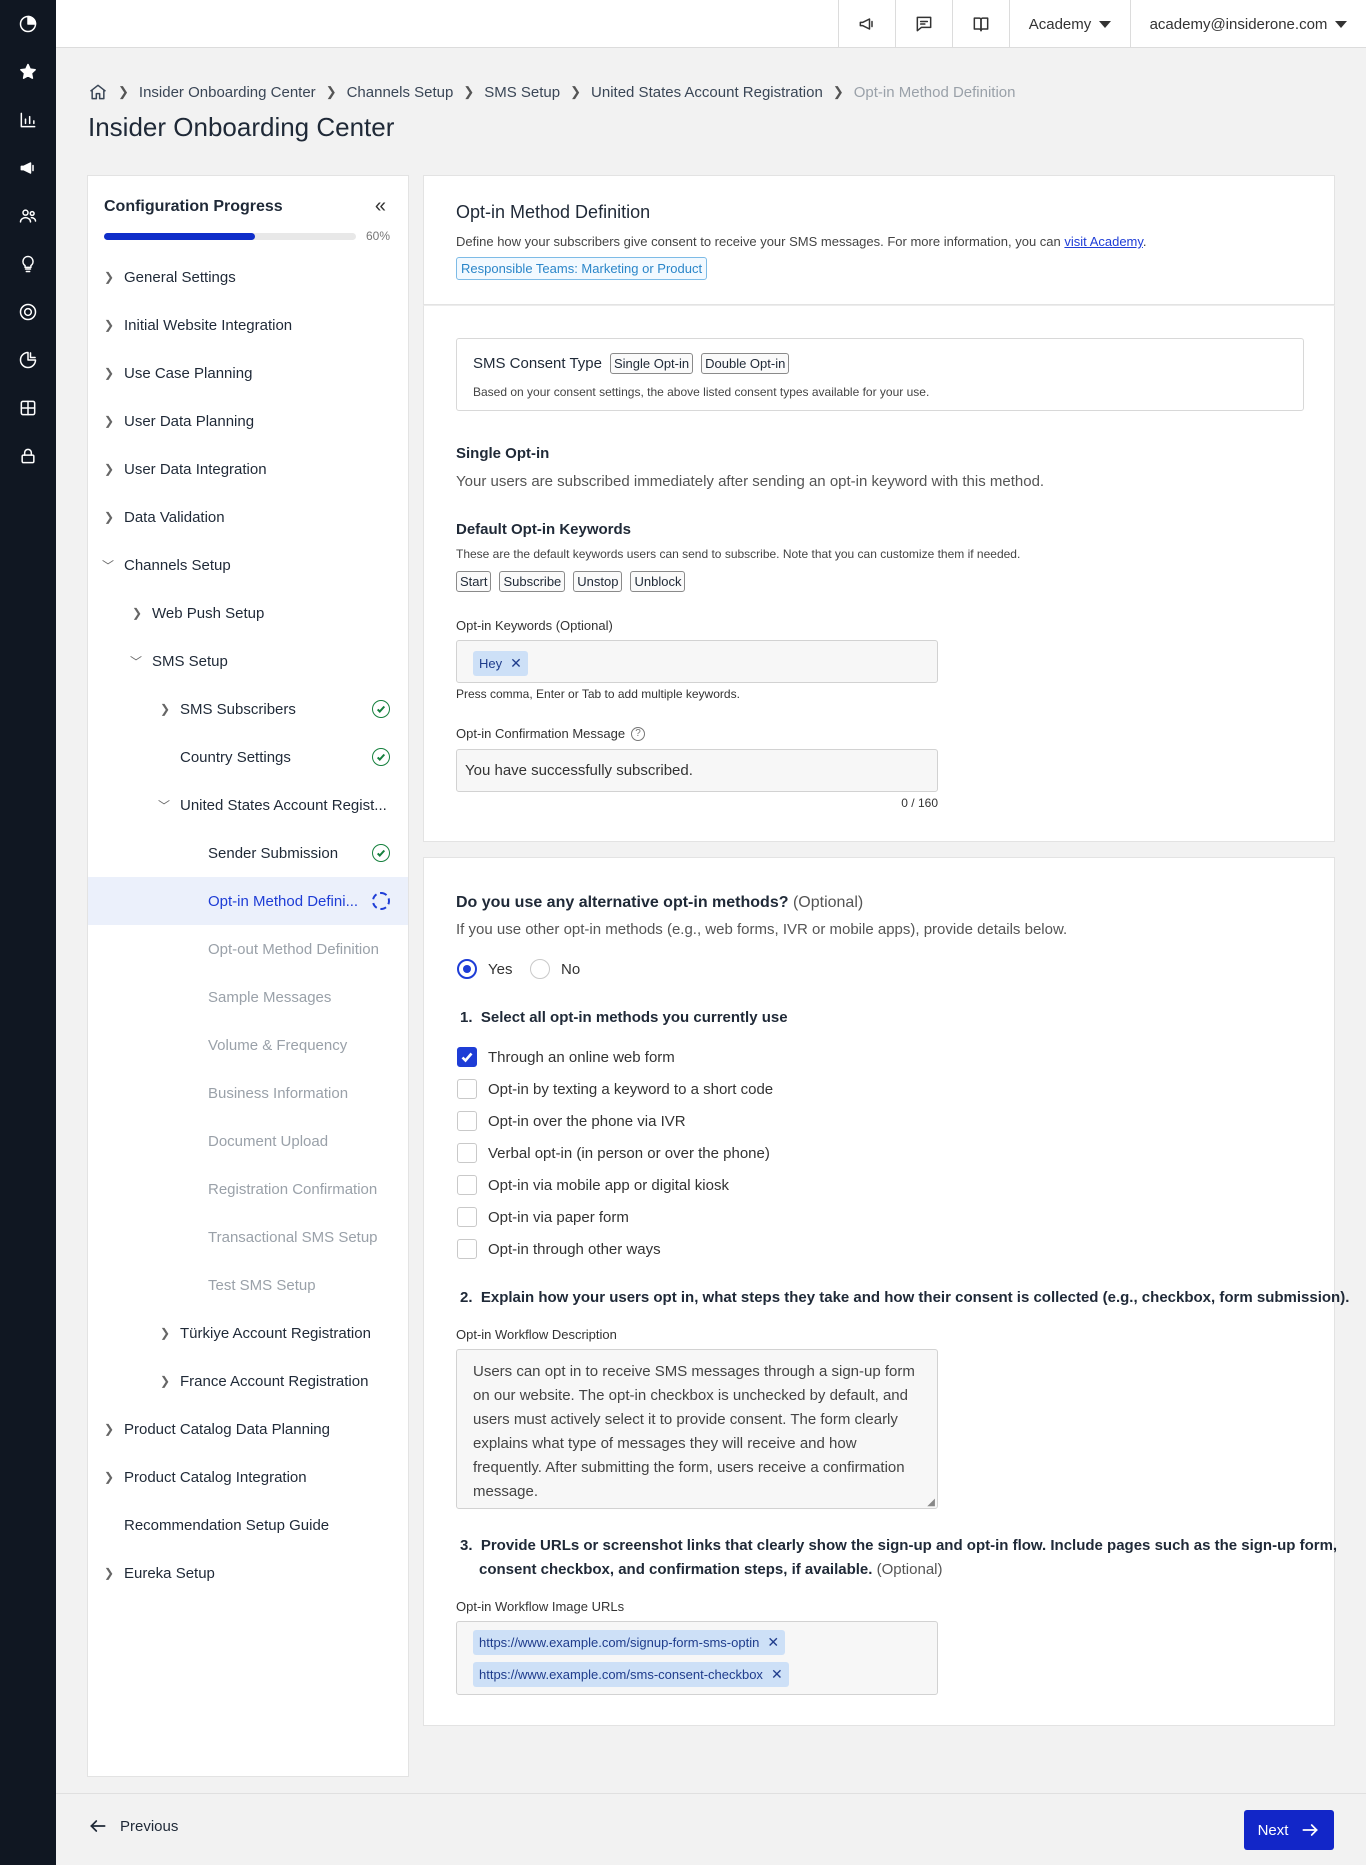 The height and width of the screenshot is (1865, 1366). I want to click on bottom-bar: Previous Next, so click(711, 1829).